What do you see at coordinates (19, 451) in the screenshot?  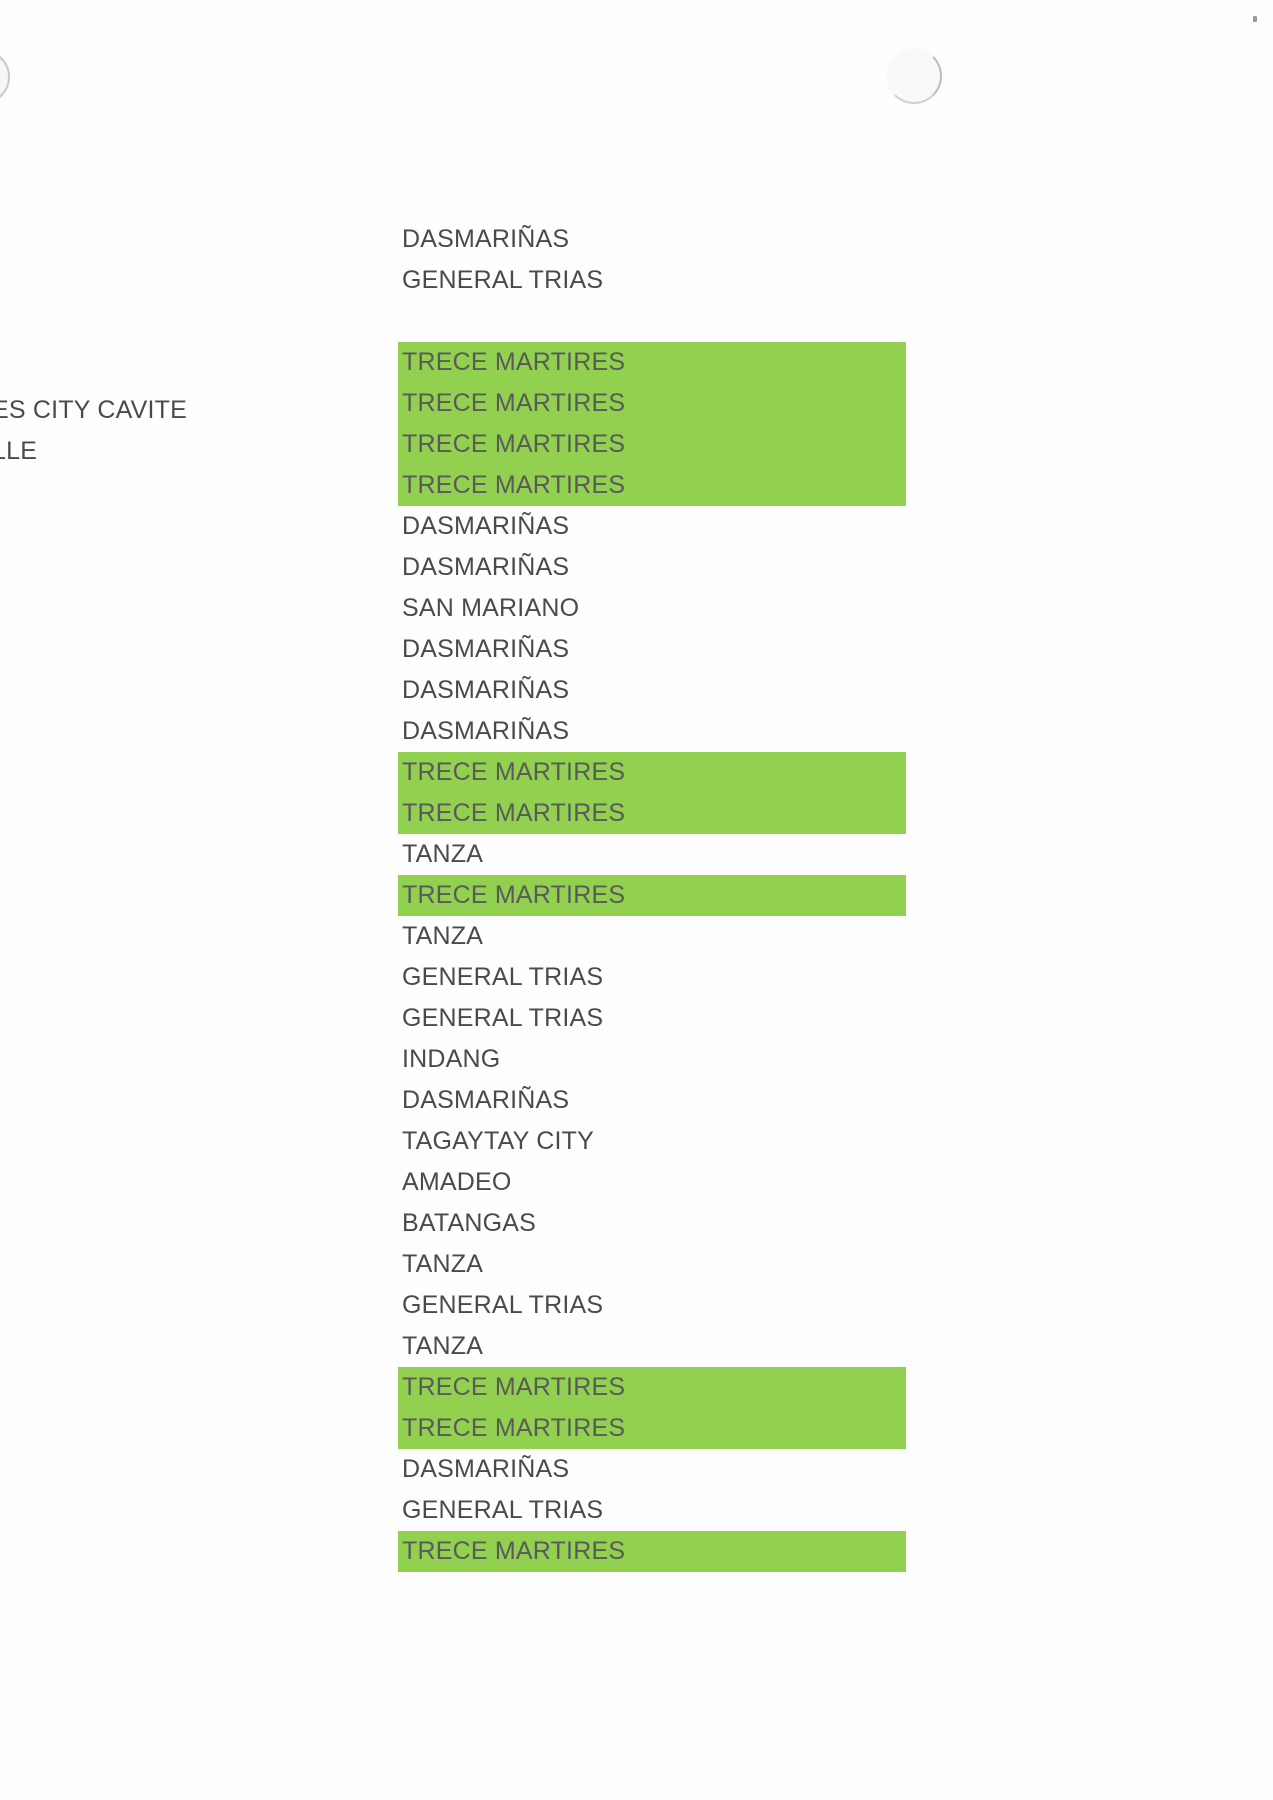 I see `left-line: LLE` at bounding box center [19, 451].